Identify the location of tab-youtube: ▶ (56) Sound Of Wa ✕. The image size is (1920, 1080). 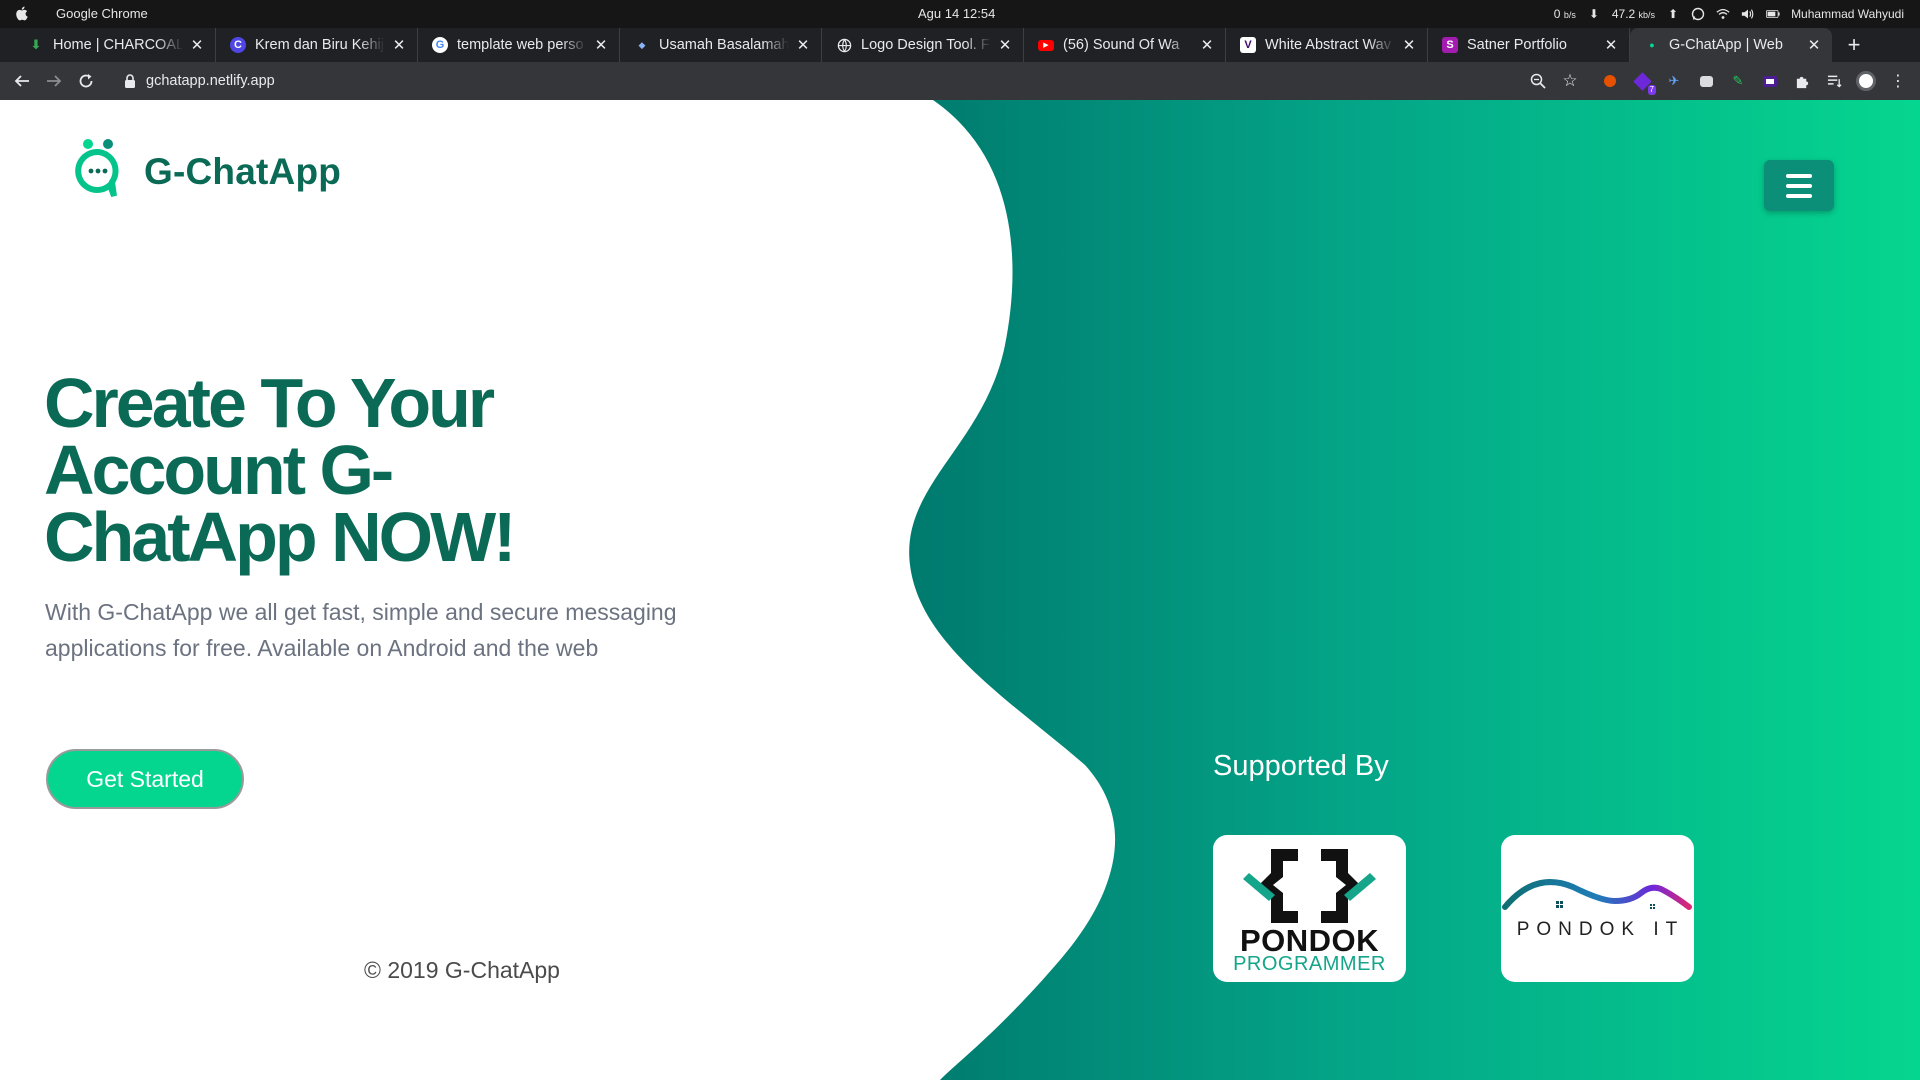
(1125, 45).